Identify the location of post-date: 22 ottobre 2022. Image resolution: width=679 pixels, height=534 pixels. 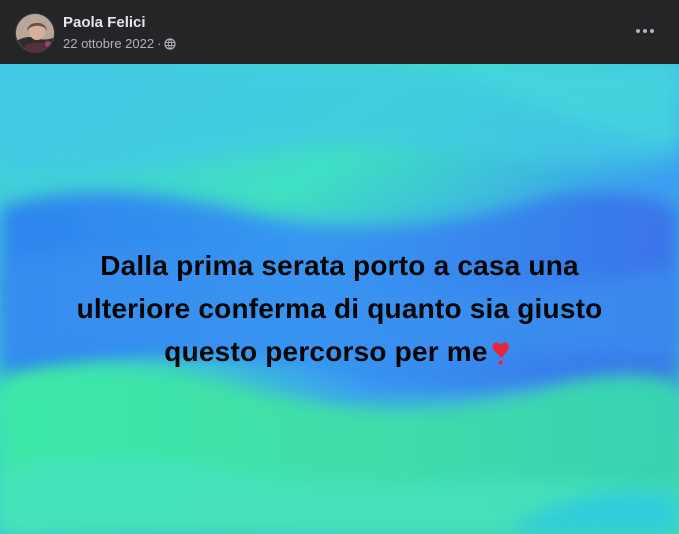
(108, 44).